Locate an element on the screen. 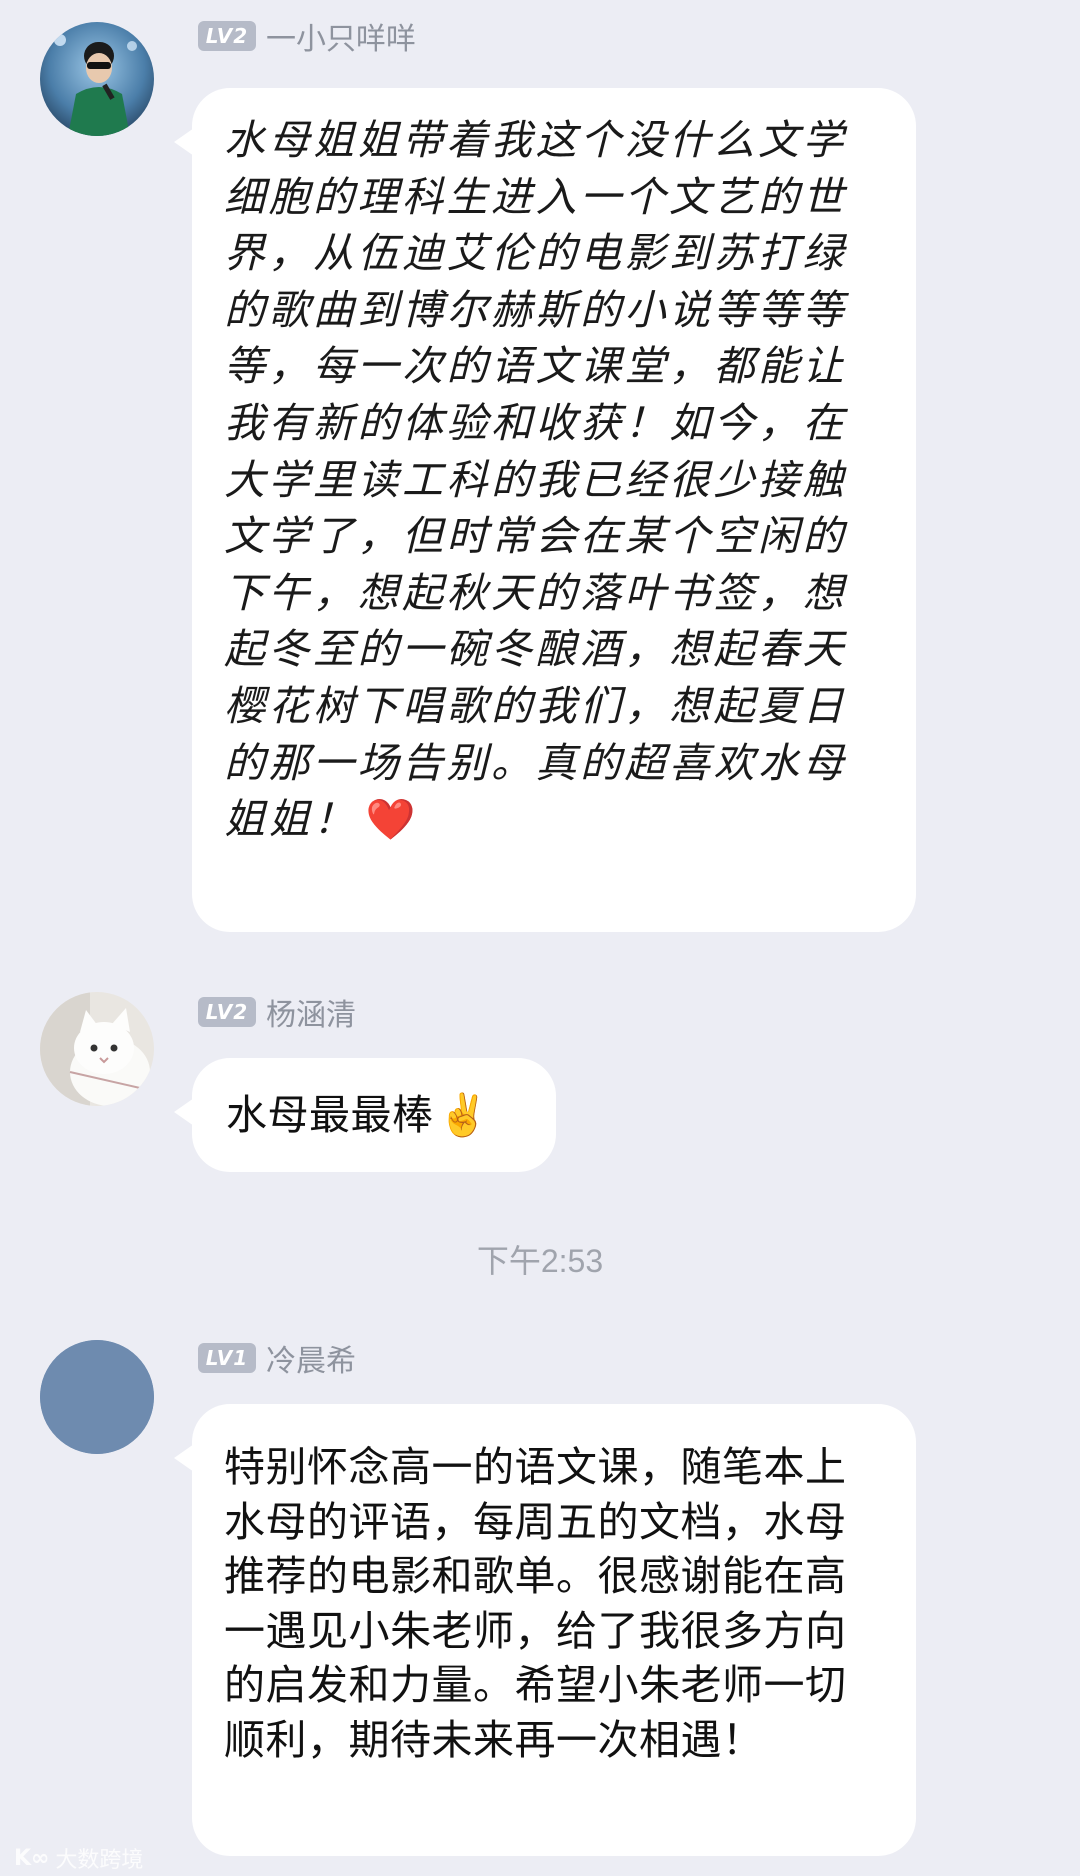  message-header: LV2 一小只咩咩 is located at coordinates (307, 36).